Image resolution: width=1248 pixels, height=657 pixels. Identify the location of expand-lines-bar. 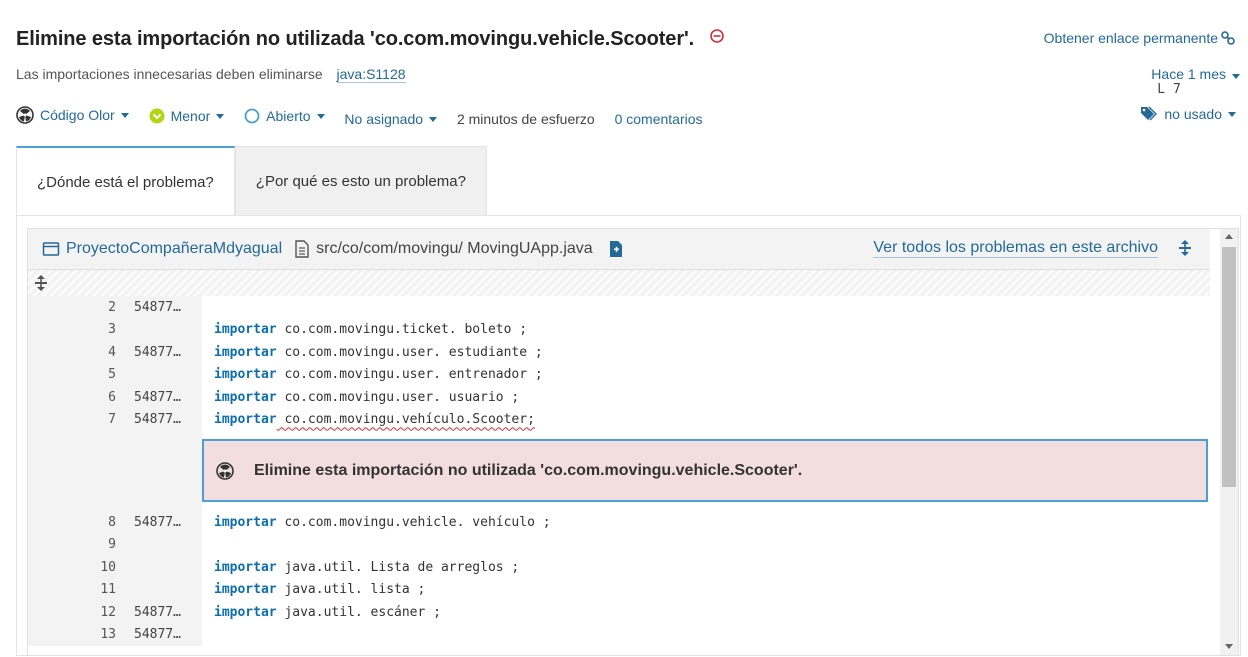
(619, 283).